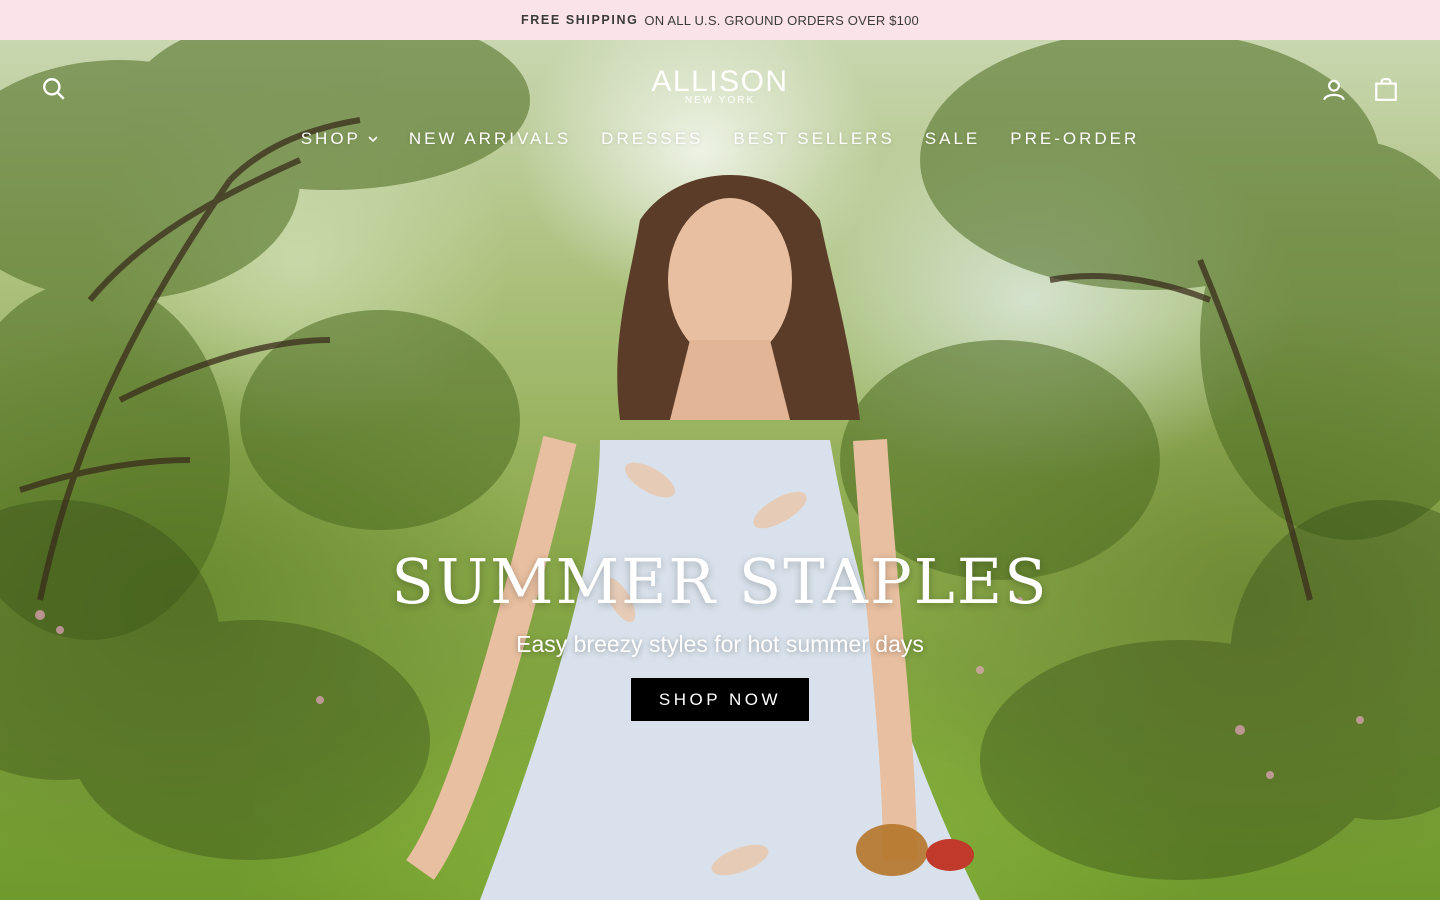 Image resolution: width=1440 pixels, height=900 pixels. What do you see at coordinates (54, 89) in the screenshot?
I see `search-icon` at bounding box center [54, 89].